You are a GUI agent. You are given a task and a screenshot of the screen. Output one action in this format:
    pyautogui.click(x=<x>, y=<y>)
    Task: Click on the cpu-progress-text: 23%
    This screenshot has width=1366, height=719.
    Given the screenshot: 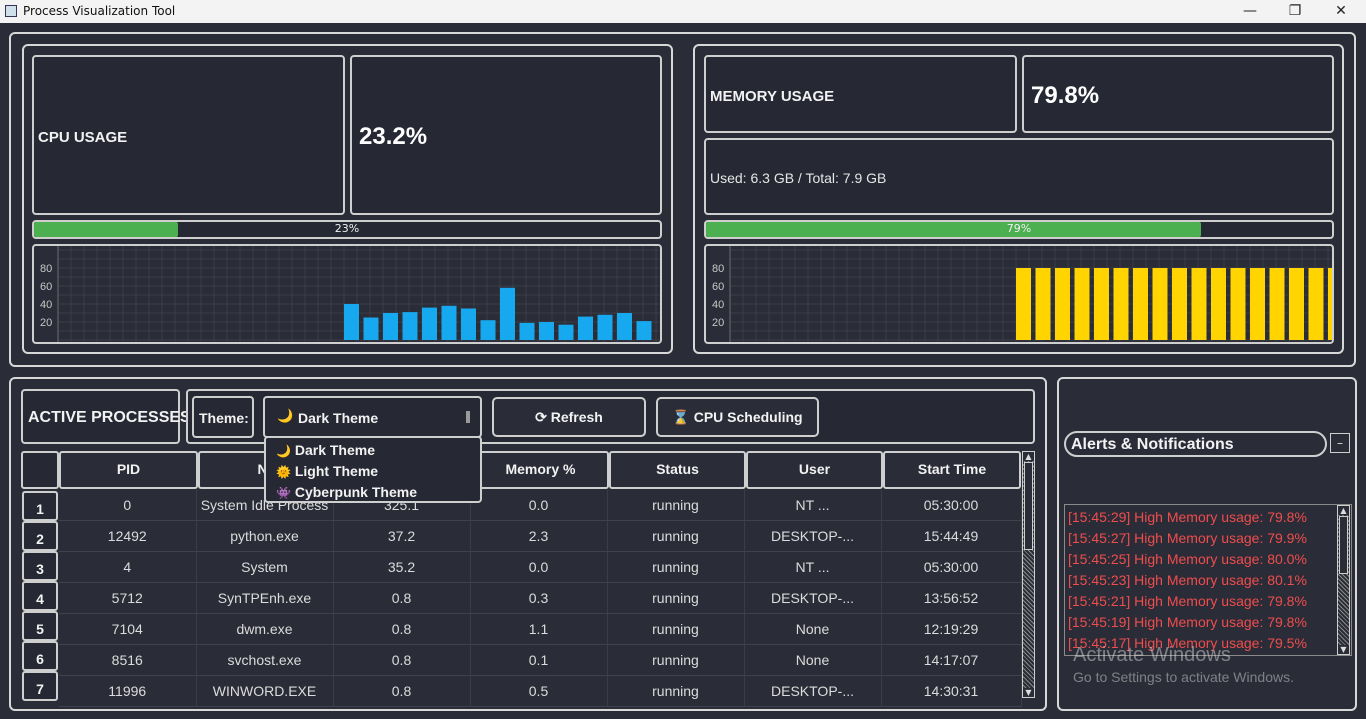 What is the action you would take?
    pyautogui.click(x=347, y=228)
    